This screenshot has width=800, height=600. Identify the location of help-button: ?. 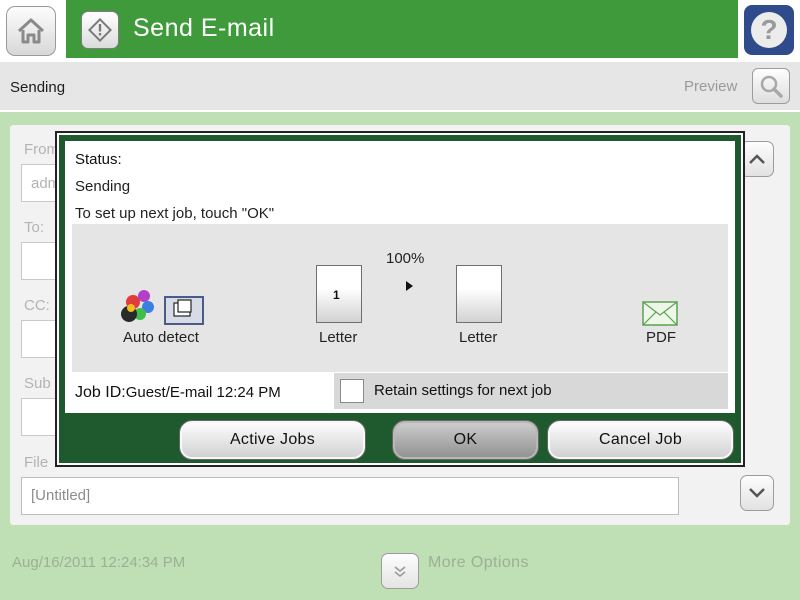
(769, 30).